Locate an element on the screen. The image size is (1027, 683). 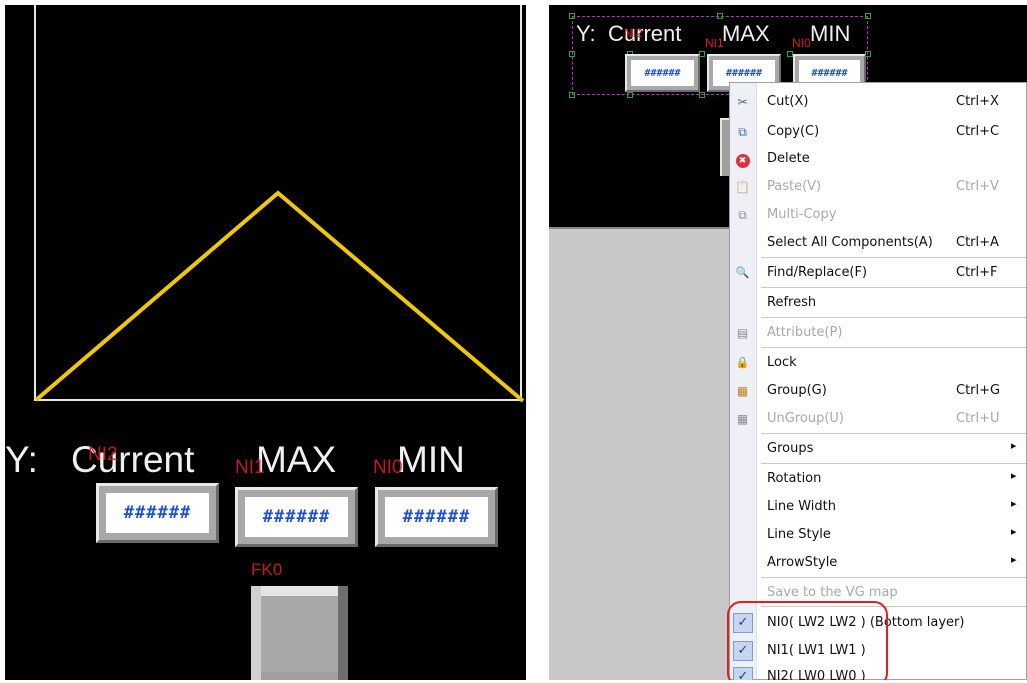
menu-item-refresh: Refresh is located at coordinates (878, 303).